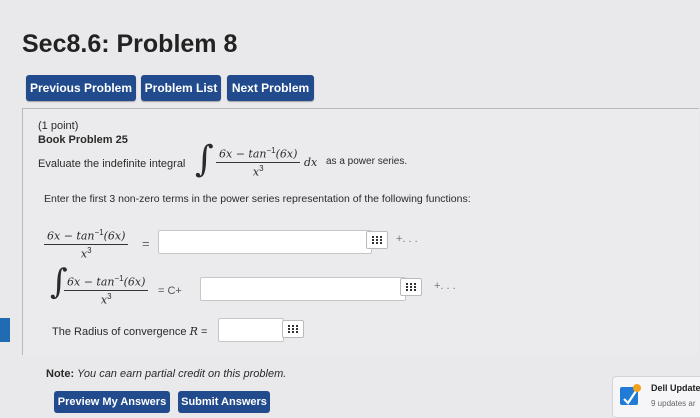 This screenshot has height=418, width=700. I want to click on integral-sign: ∫, so click(204, 159).